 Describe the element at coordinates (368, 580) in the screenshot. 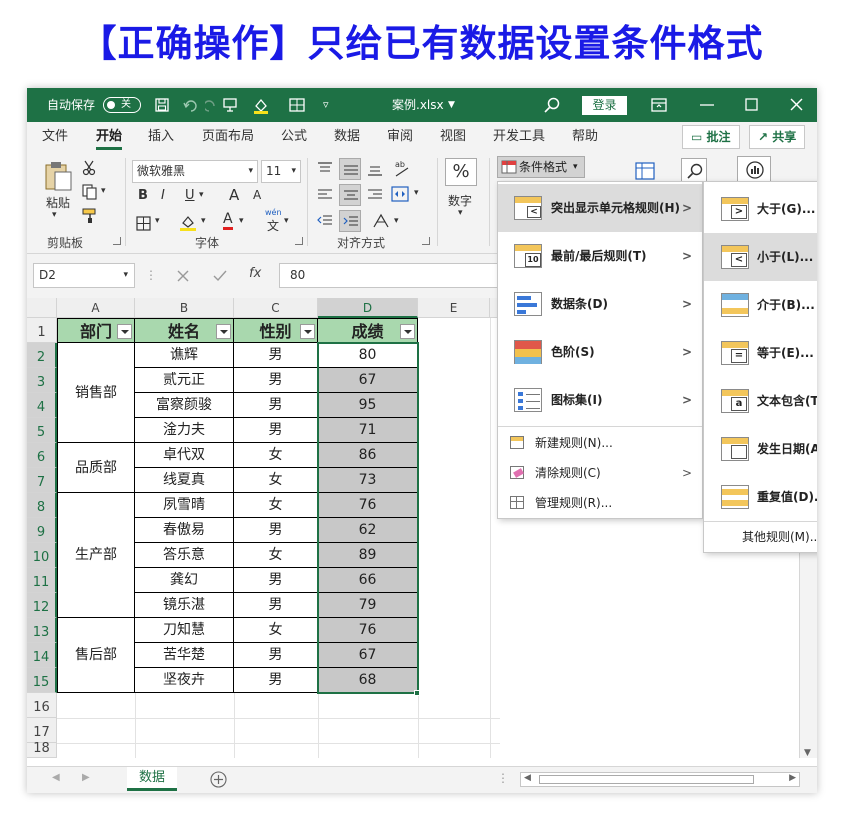

I see `score-cell: 66` at that location.